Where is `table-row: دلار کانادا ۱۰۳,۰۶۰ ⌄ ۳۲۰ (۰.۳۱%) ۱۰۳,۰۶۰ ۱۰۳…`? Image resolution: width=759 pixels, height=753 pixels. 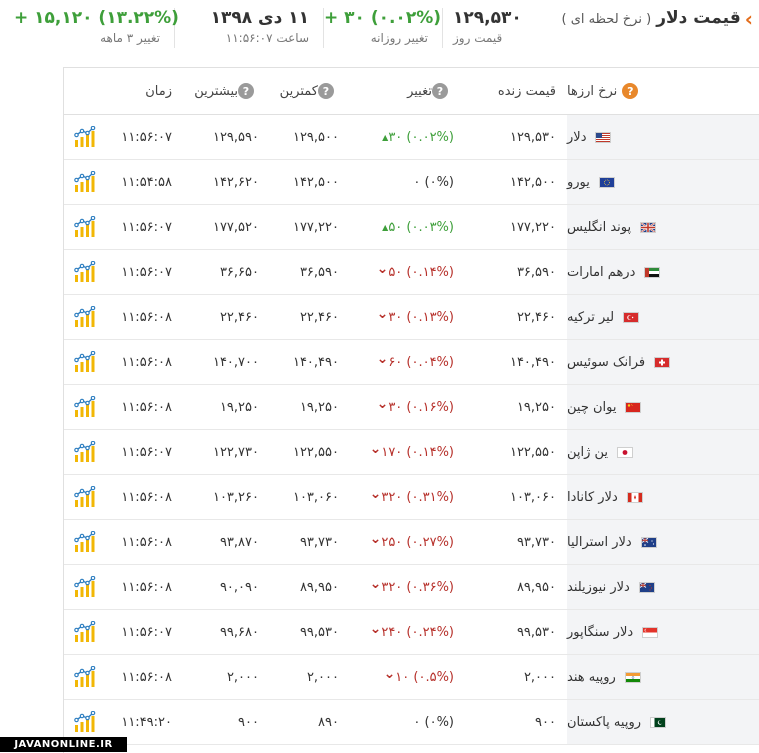
table-row: دلار کانادا ۱۰۳,۰۶۰ ⌄ ۳۲۰ (۰.۳۱%) ۱۰۳,۰۶۰ ۱۰۳… is located at coordinates (411, 497).